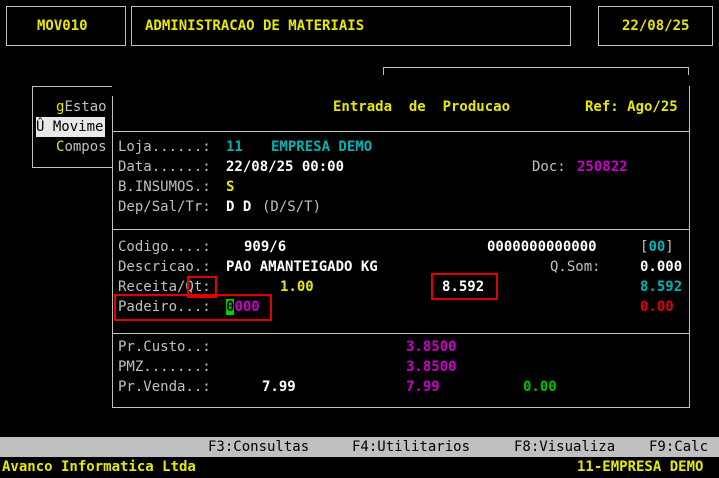  Describe the element at coordinates (164, 347) in the screenshot. I see `custo-label: Pr.Custo..:` at that location.